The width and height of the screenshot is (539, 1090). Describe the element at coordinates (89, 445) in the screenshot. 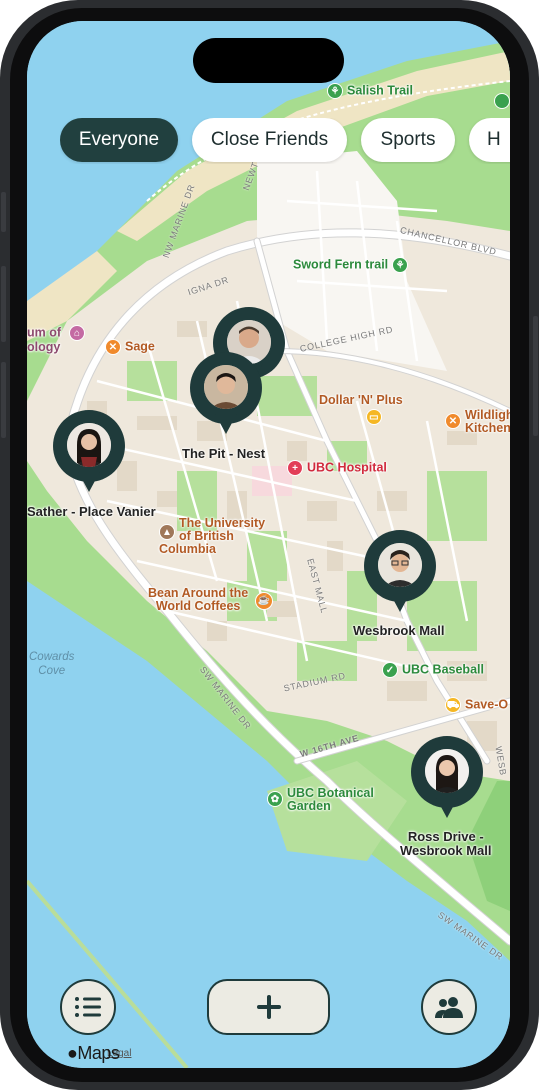

I see `woman-graduation-avatar` at that location.